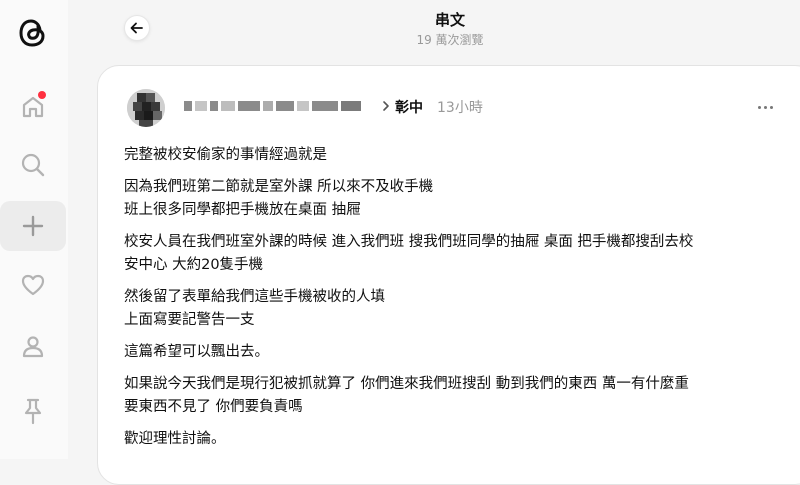  What do you see at coordinates (242, 210) in the screenshot?
I see `post-line: 班上很多同學都把手機放在桌面 抽屜` at bounding box center [242, 210].